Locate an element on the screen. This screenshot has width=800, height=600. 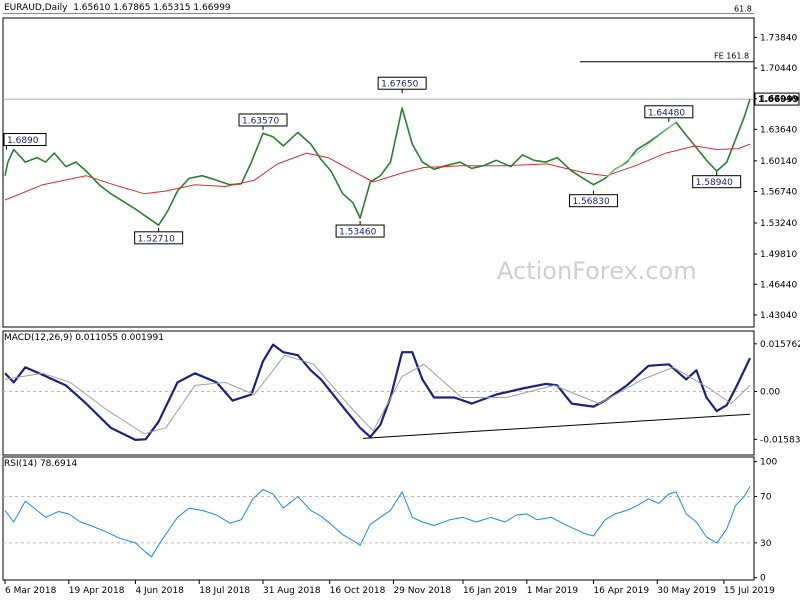
annotation-label: 1.53460 is located at coordinates (357, 233).